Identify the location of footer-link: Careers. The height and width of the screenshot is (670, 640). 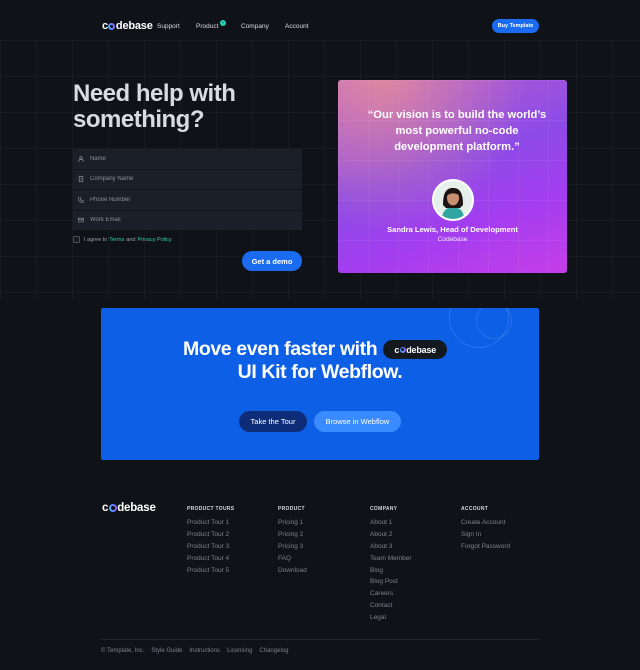
(391, 594).